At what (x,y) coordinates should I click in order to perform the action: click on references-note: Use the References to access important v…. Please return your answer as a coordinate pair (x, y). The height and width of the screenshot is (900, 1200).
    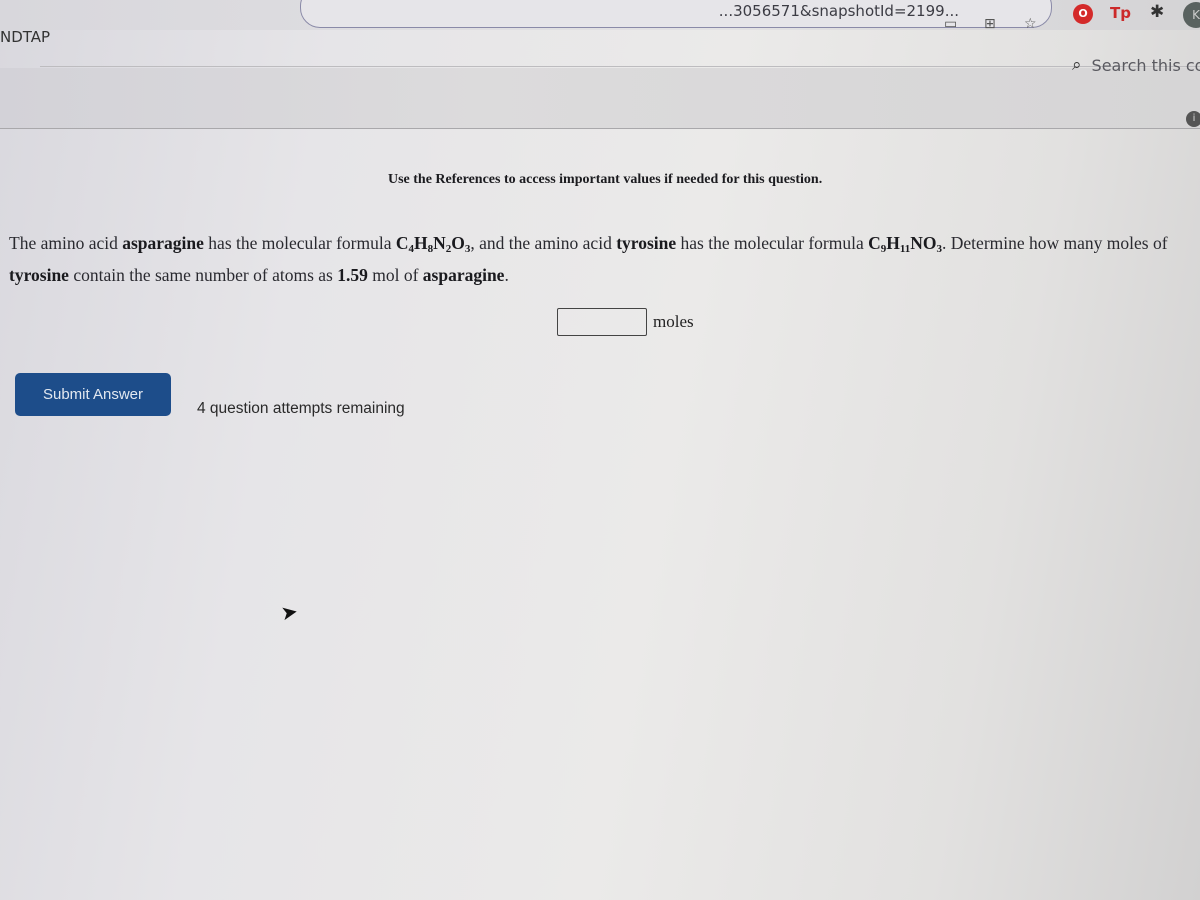
    Looking at the image, I should click on (605, 179).